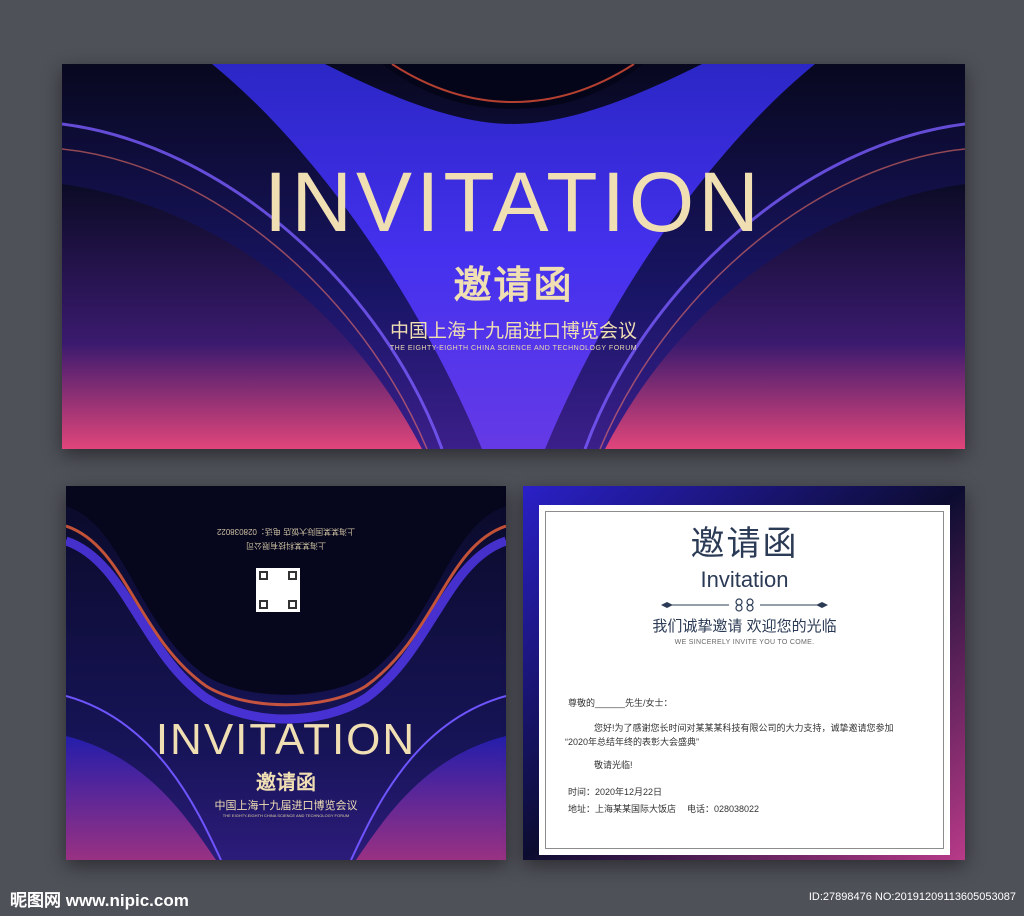  Describe the element at coordinates (613, 765) in the screenshot. I see `letter-closing: 敬请光临!` at that location.